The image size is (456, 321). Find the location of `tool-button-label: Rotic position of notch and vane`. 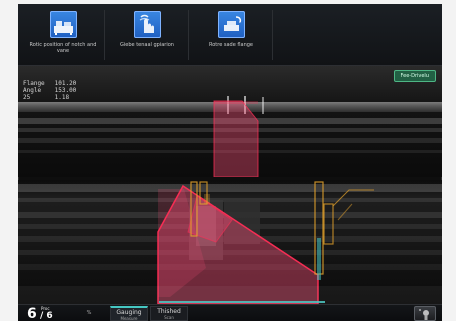

tool-button-label: Rotic position of notch and vane is located at coordinates (63, 48).